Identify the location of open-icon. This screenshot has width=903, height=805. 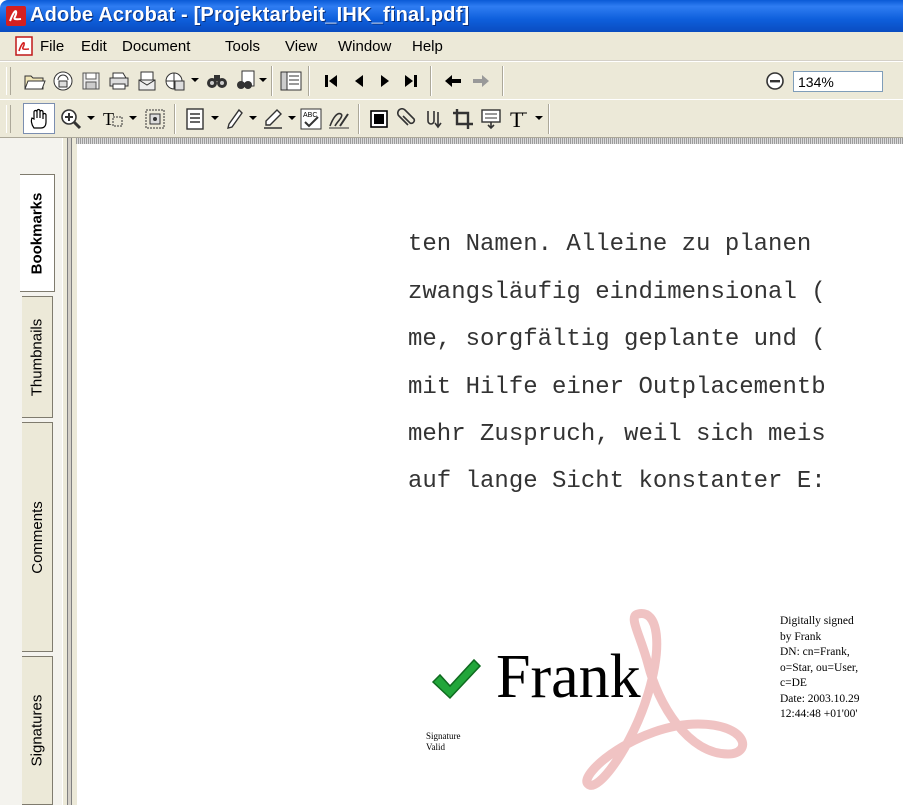
(35, 81).